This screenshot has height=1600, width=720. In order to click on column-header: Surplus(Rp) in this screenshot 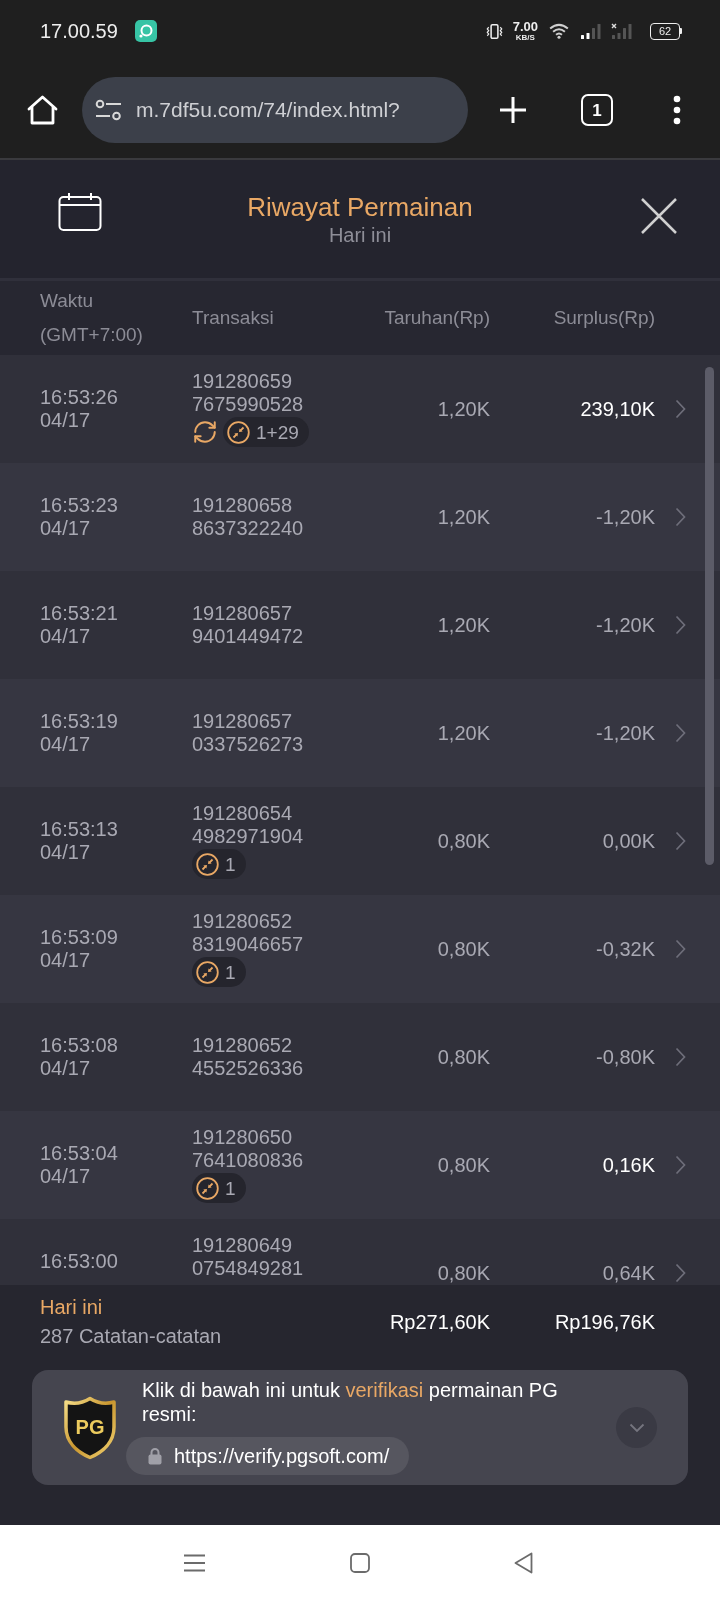, I will do `click(604, 318)`.